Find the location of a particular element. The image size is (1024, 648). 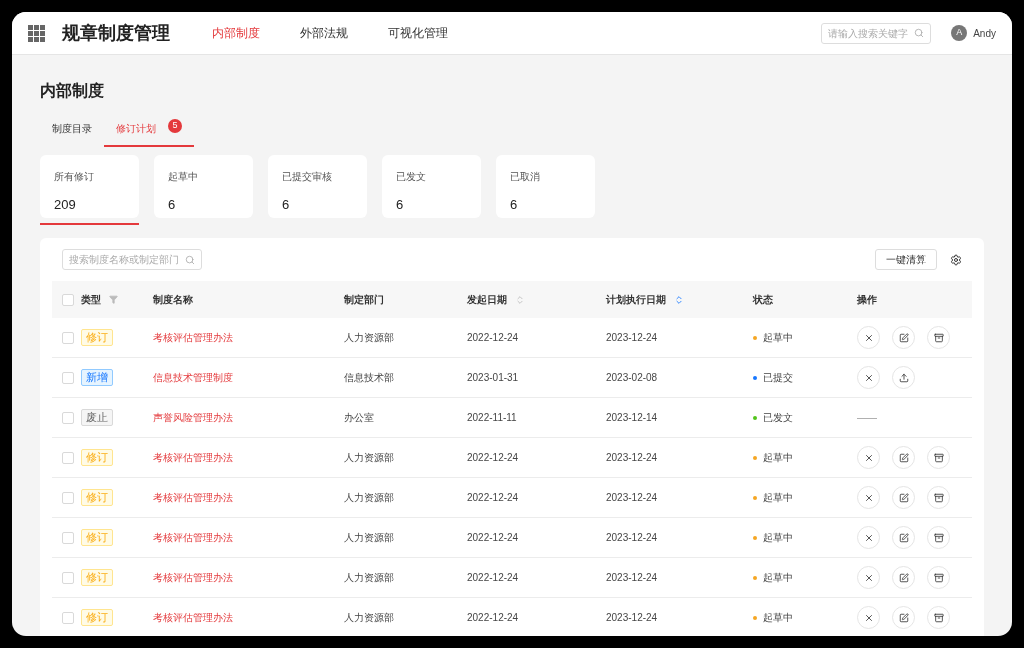

column-header: 发起日期 is located at coordinates (487, 300).